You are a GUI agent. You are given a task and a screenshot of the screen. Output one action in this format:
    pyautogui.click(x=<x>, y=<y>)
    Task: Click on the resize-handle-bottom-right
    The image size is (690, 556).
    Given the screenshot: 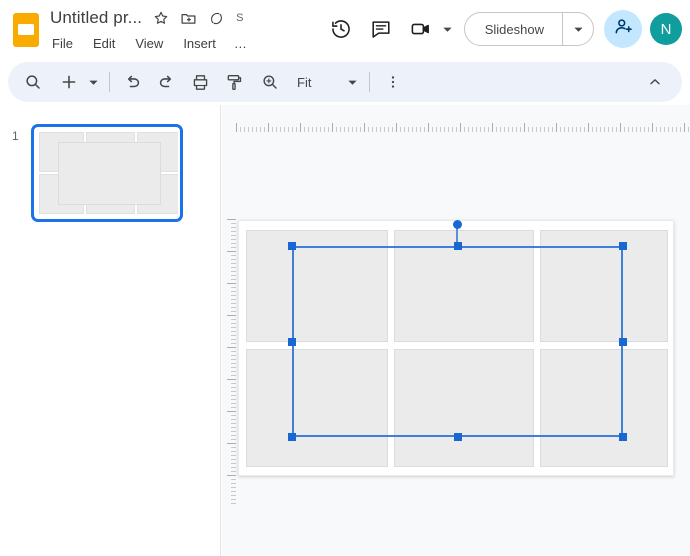 What is the action you would take?
    pyautogui.click(x=623, y=437)
    